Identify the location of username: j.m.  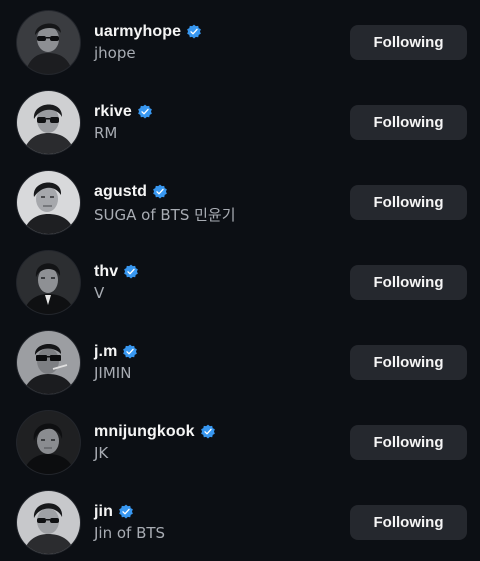
(105, 352).